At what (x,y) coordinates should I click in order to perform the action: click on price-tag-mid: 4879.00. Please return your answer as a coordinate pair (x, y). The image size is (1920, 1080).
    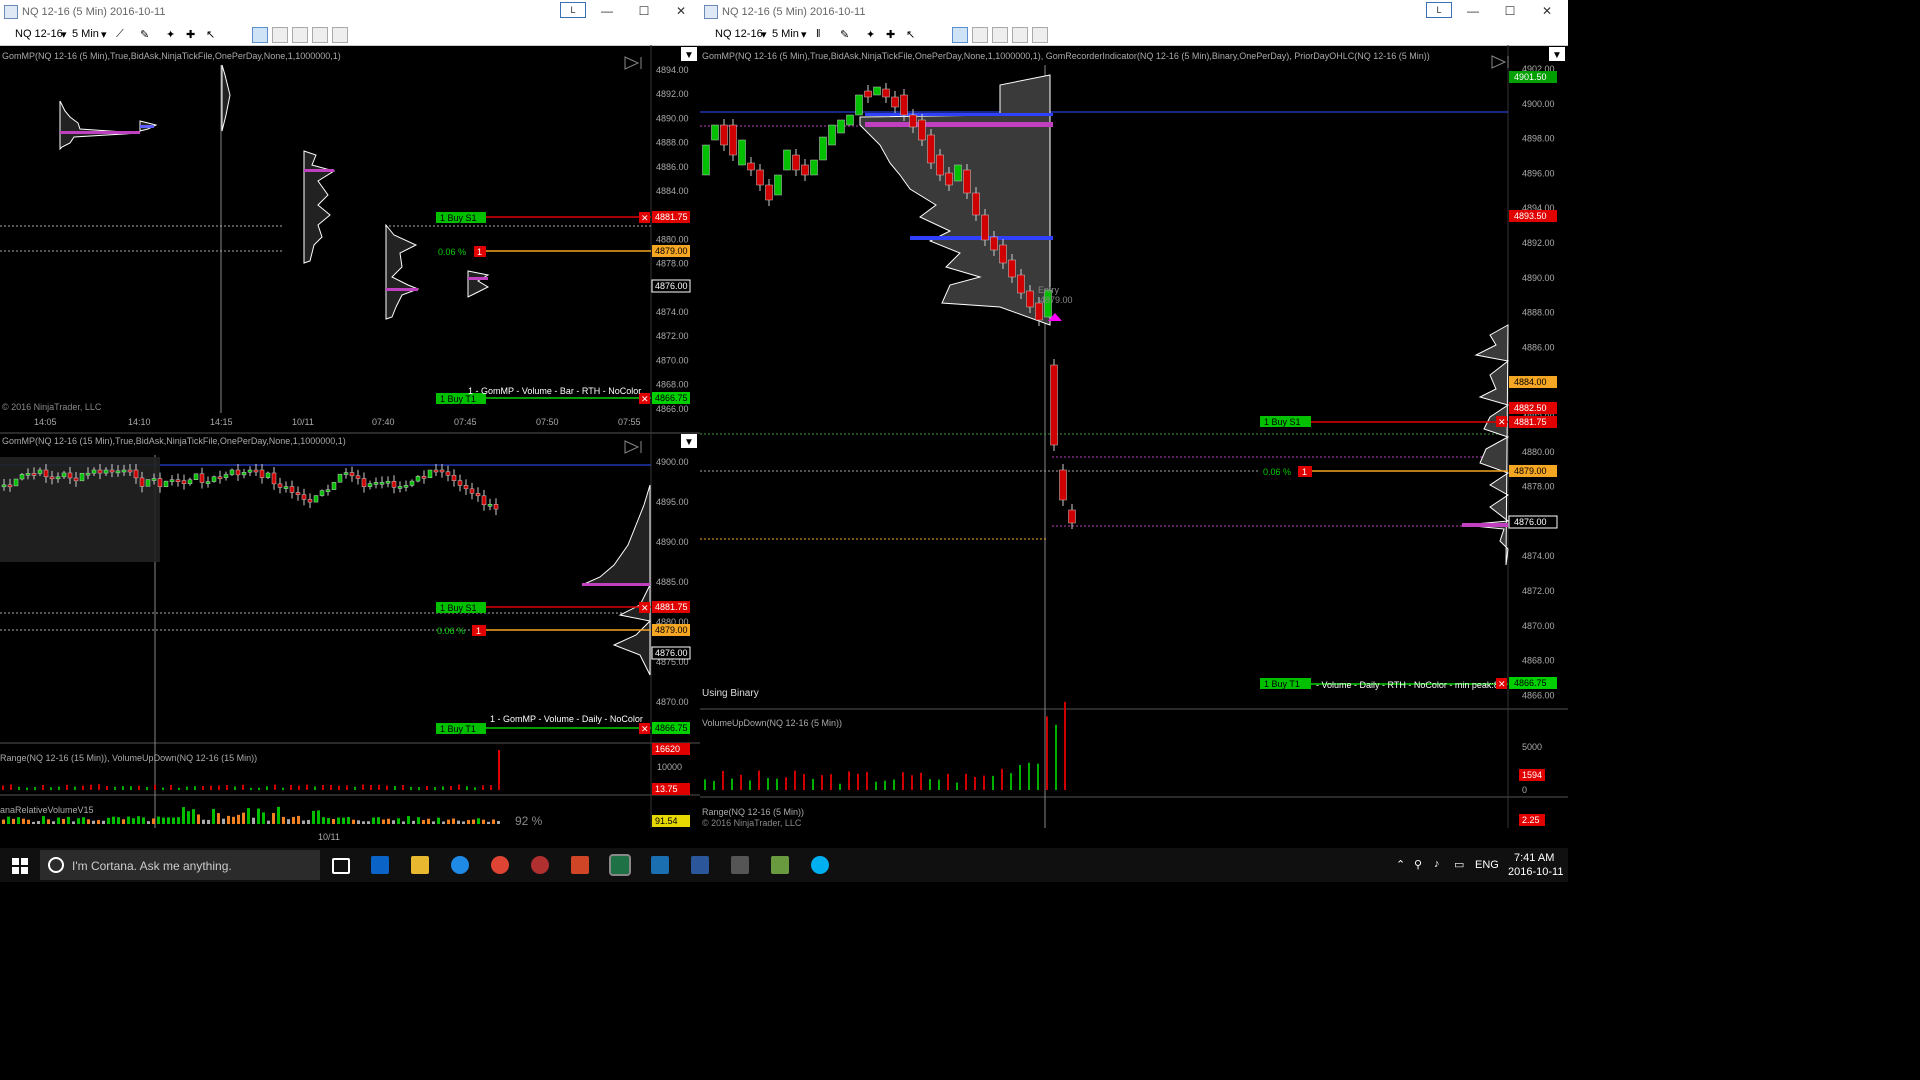
    Looking at the image, I should click on (671, 251).